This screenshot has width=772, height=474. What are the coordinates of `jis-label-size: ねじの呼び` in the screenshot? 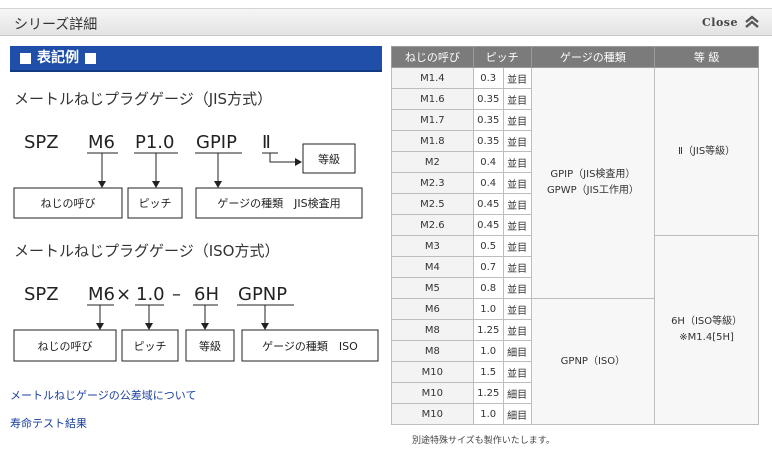 It's located at (68, 203).